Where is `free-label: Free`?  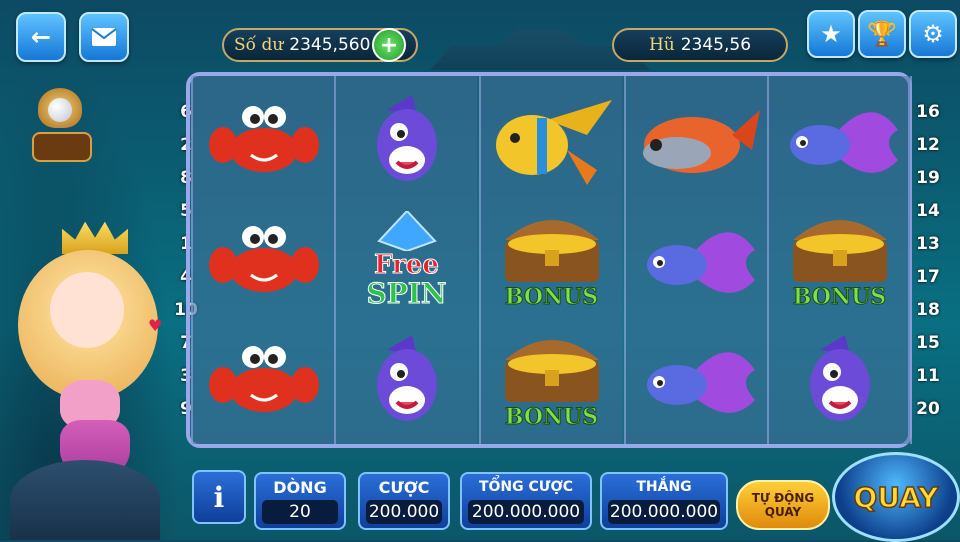 free-label: Free is located at coordinates (407, 265).